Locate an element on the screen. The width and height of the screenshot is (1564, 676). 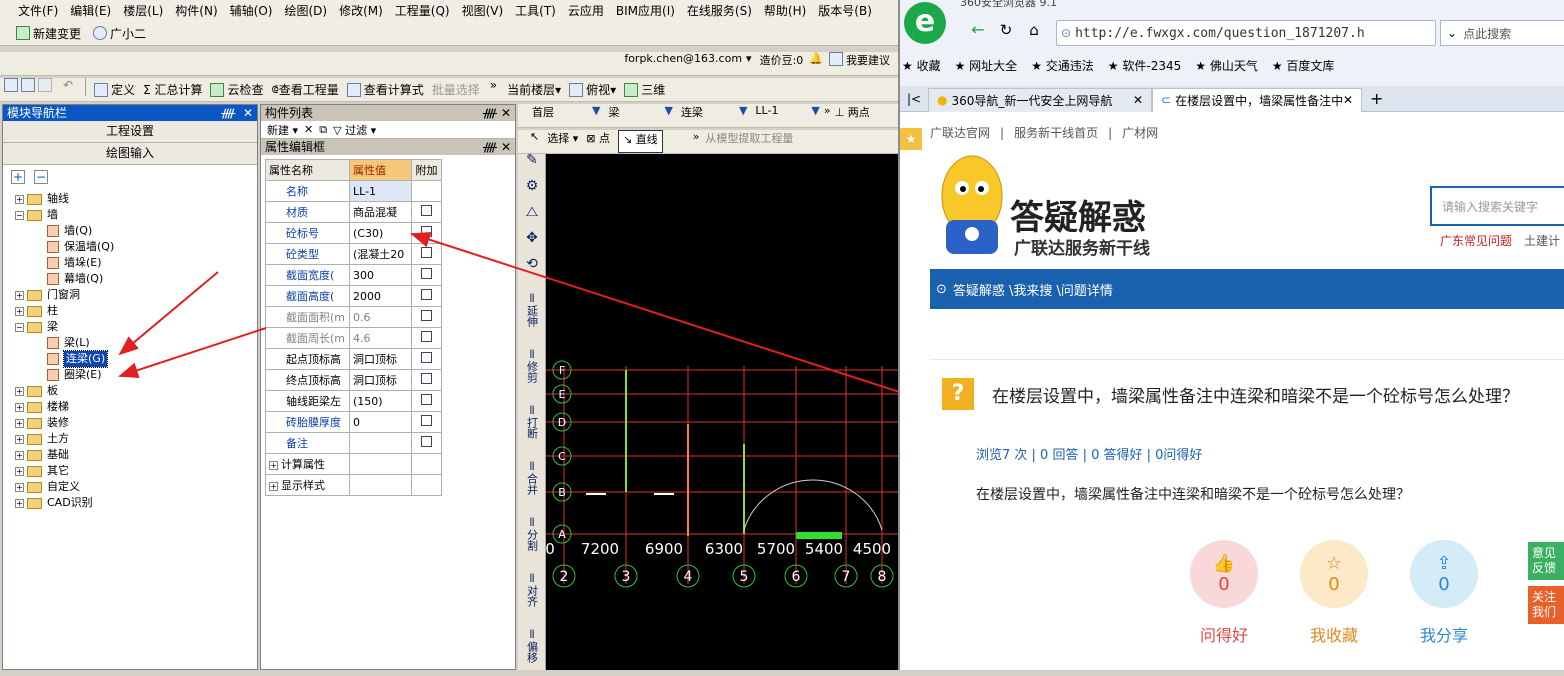
tree-item: + CAD识别 is located at coordinates (136, 503).